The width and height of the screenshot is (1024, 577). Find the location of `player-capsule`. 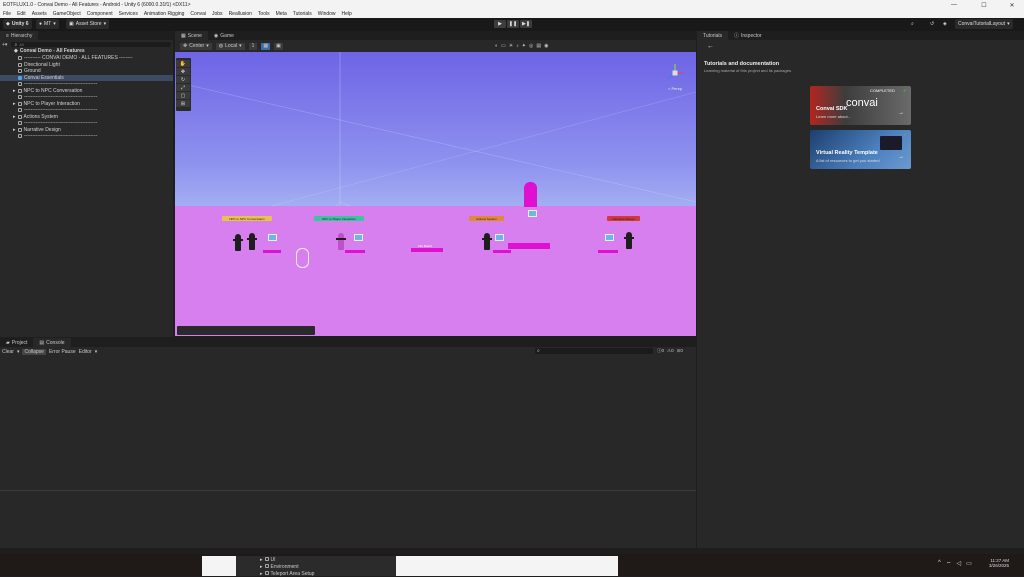

player-capsule is located at coordinates (302, 258).